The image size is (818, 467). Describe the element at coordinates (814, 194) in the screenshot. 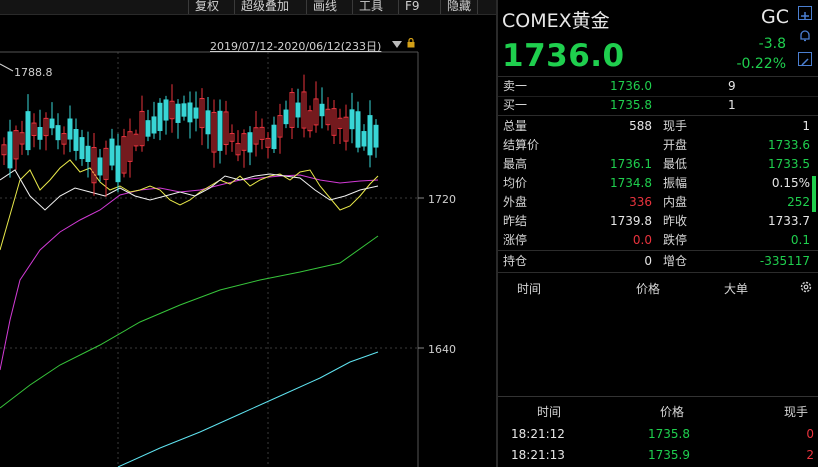

I see `panel-scrollbar-thumb` at that location.